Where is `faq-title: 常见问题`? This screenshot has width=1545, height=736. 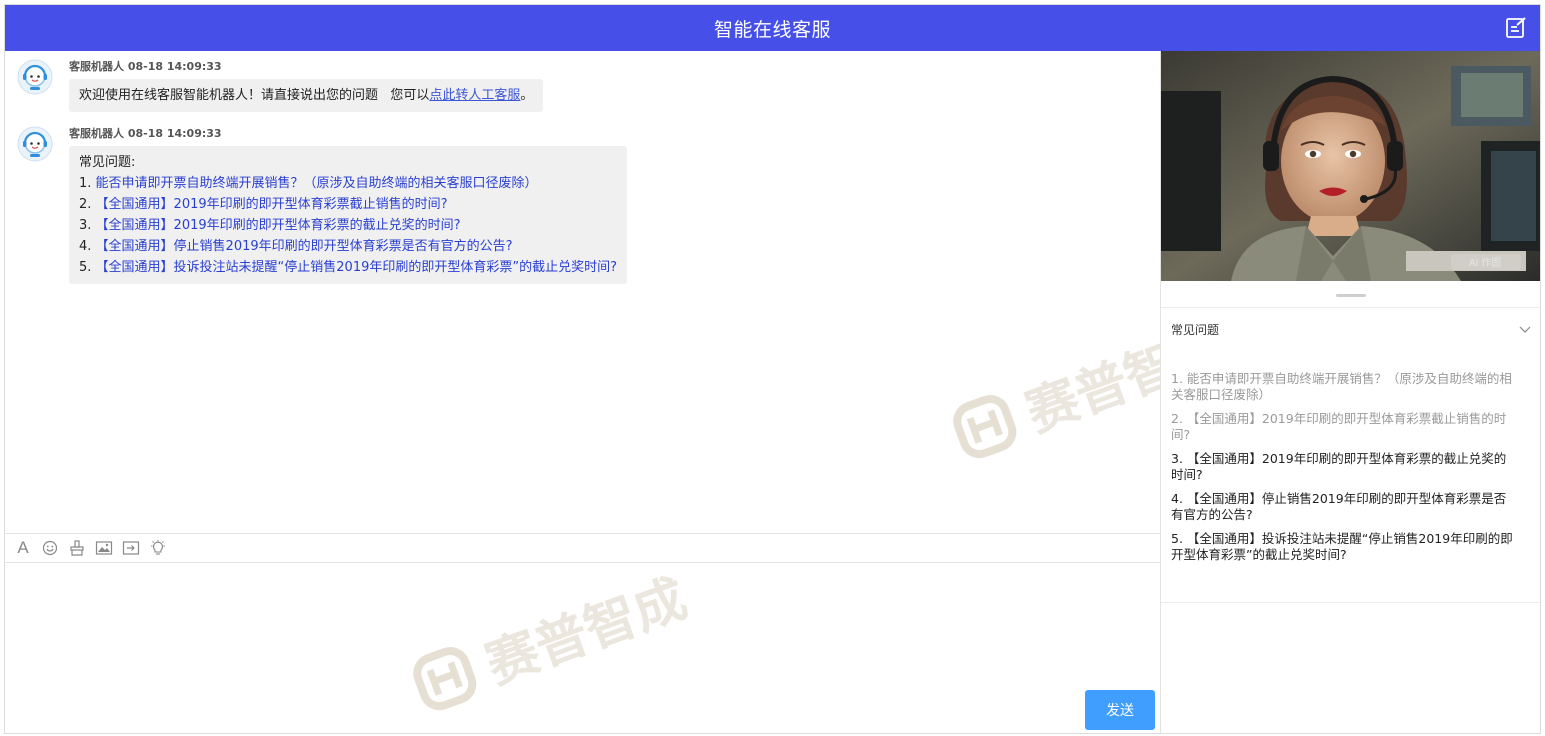
faq-title: 常见问题 is located at coordinates (1195, 330).